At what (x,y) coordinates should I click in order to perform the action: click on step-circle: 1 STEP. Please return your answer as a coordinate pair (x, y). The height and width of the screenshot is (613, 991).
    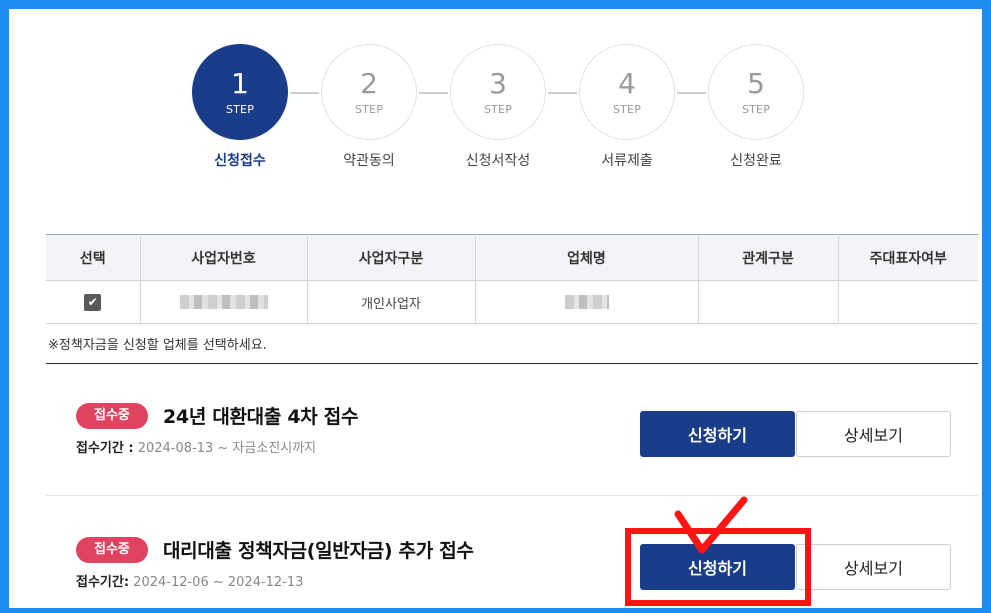
    Looking at the image, I should click on (240, 92).